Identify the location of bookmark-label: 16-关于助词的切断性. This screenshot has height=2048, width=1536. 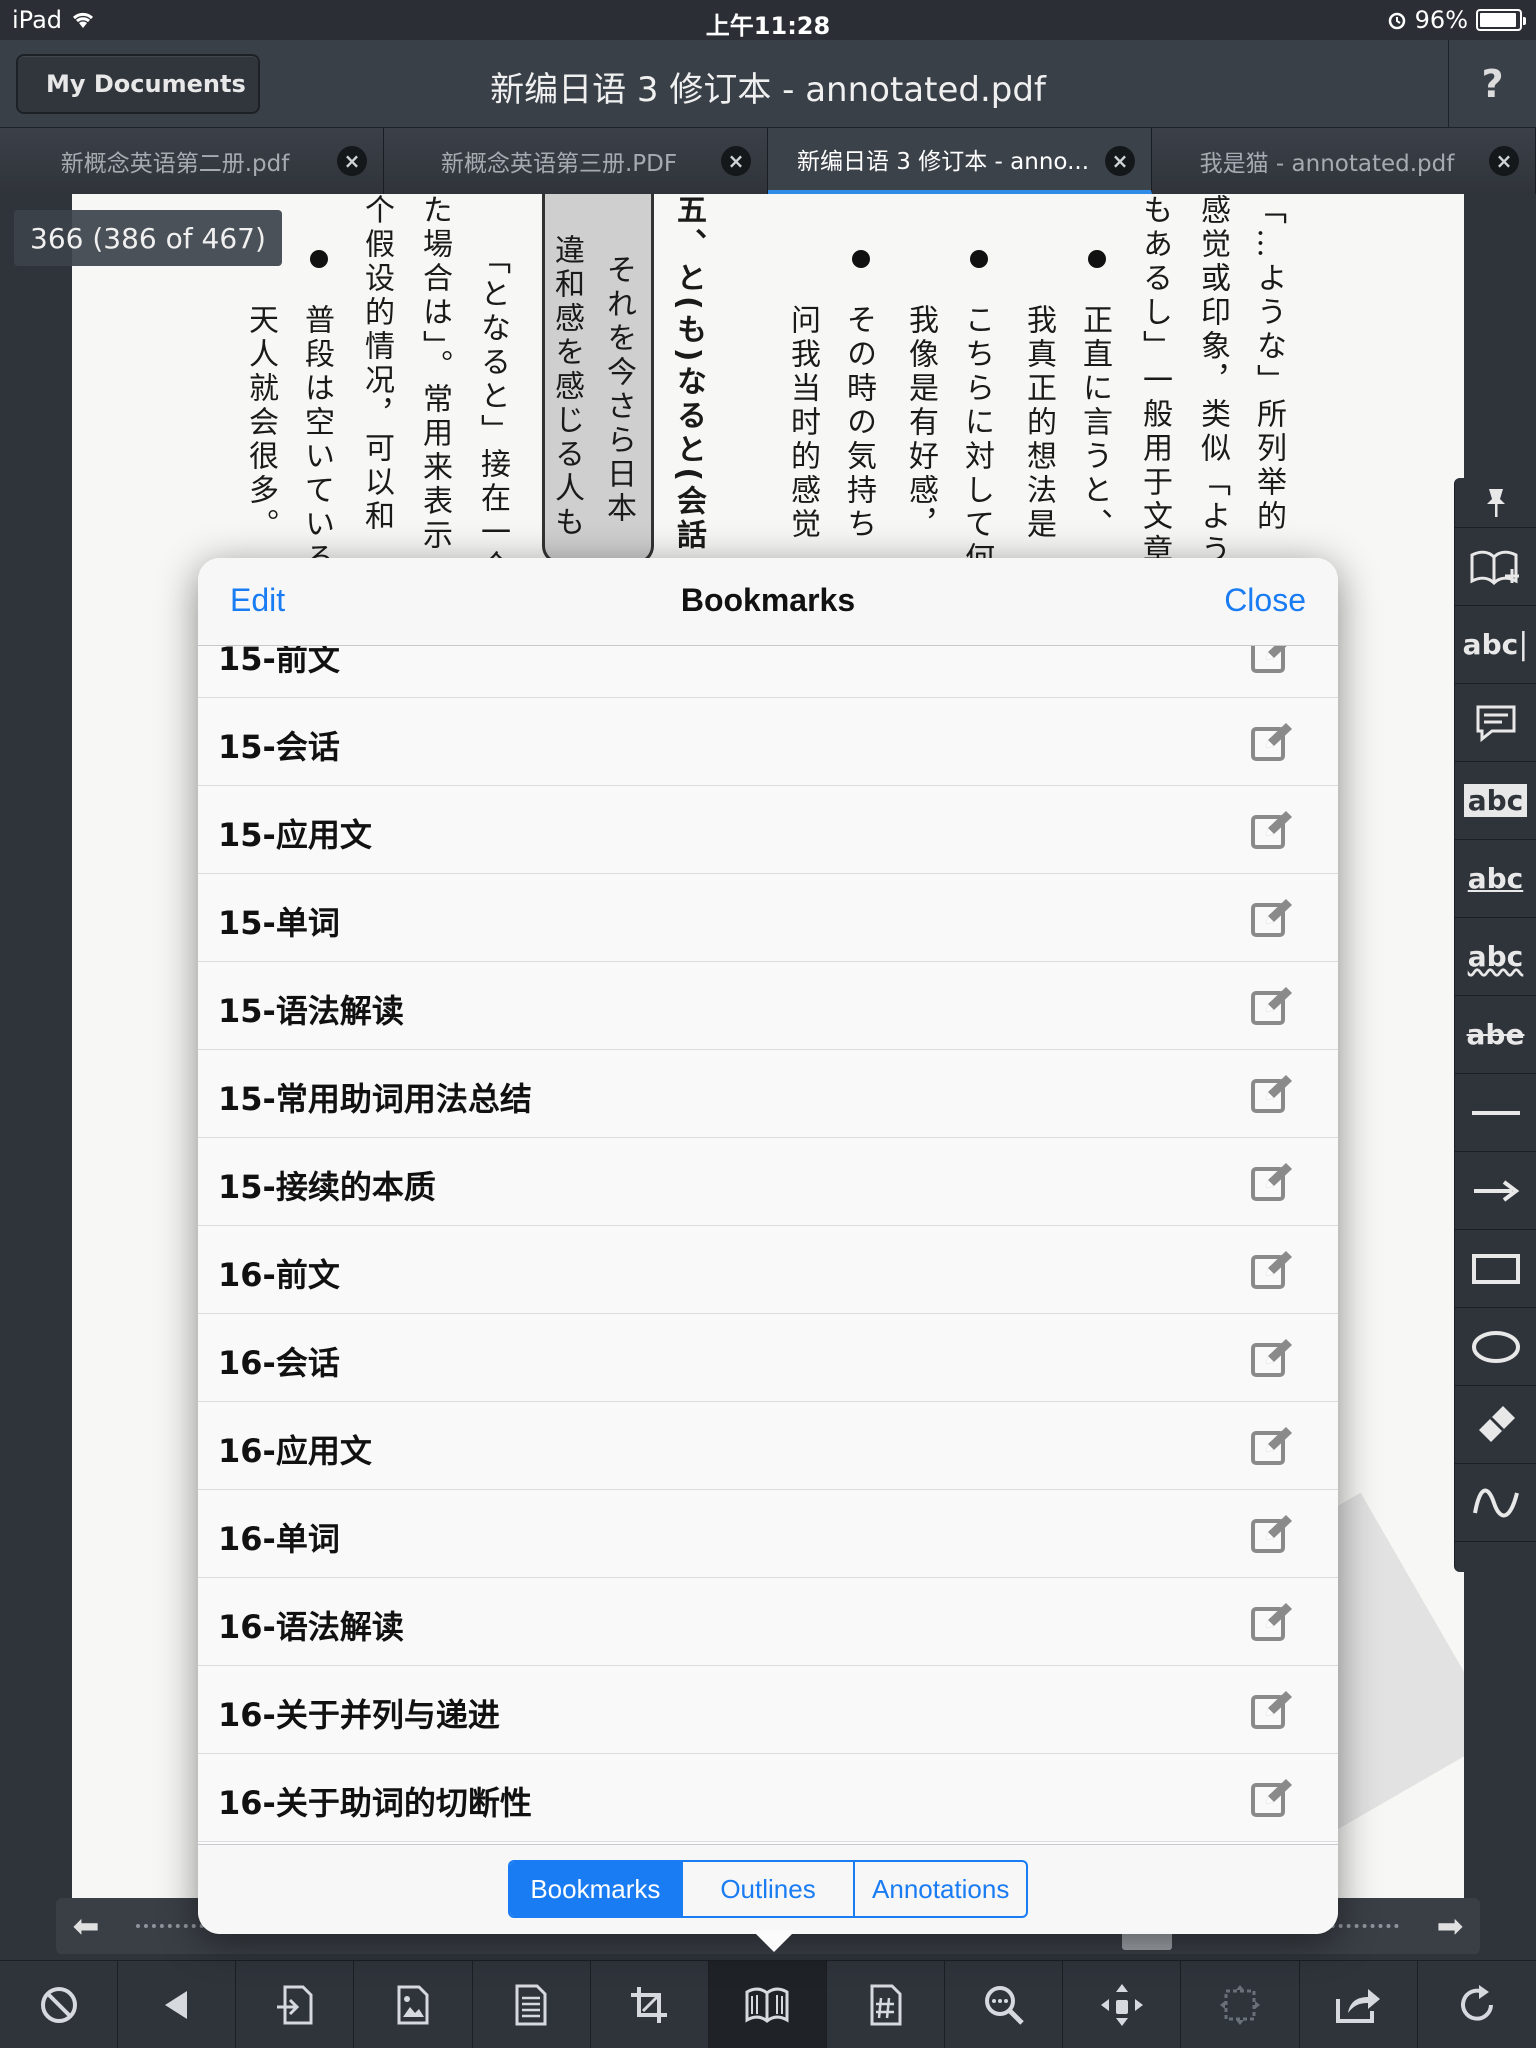
(375, 1803).